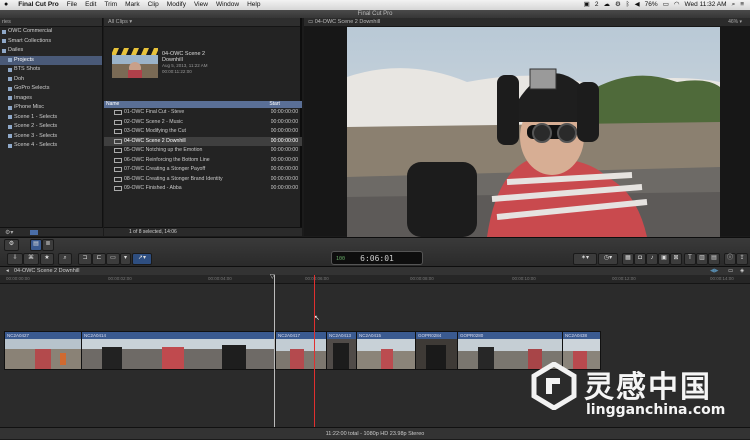 The image size is (750, 440). Describe the element at coordinates (142, 259) in the screenshot. I see `select-tool-icon: ➚▾` at that location.